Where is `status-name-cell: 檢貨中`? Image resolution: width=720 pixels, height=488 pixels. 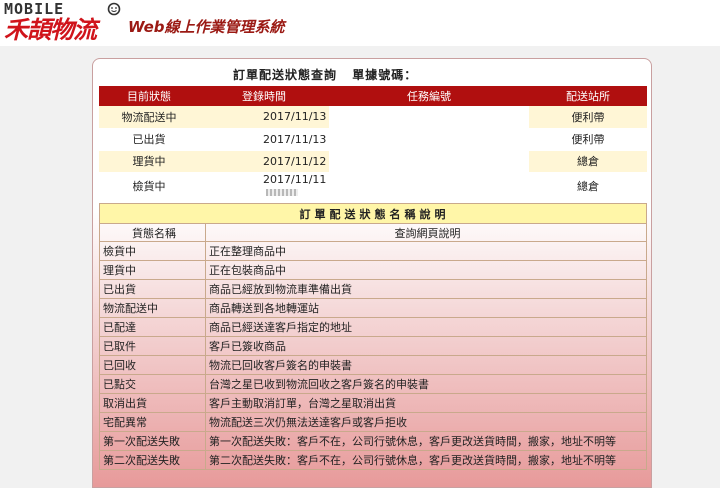
status-name-cell: 檢貨中 is located at coordinates (152, 251).